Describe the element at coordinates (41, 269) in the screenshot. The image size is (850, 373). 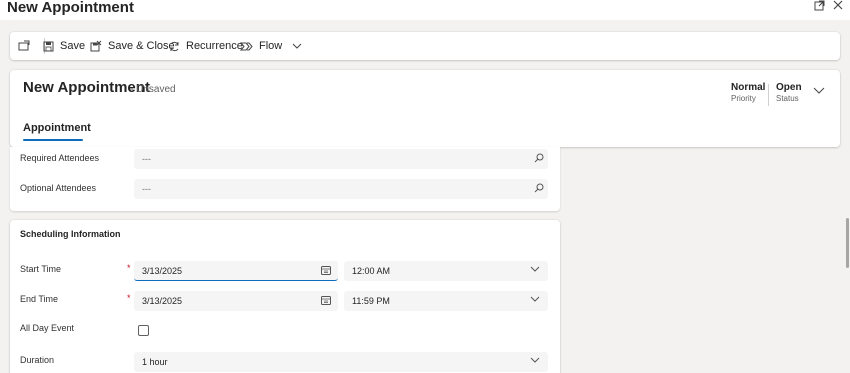
I see `start-time-label: Start Time` at that location.